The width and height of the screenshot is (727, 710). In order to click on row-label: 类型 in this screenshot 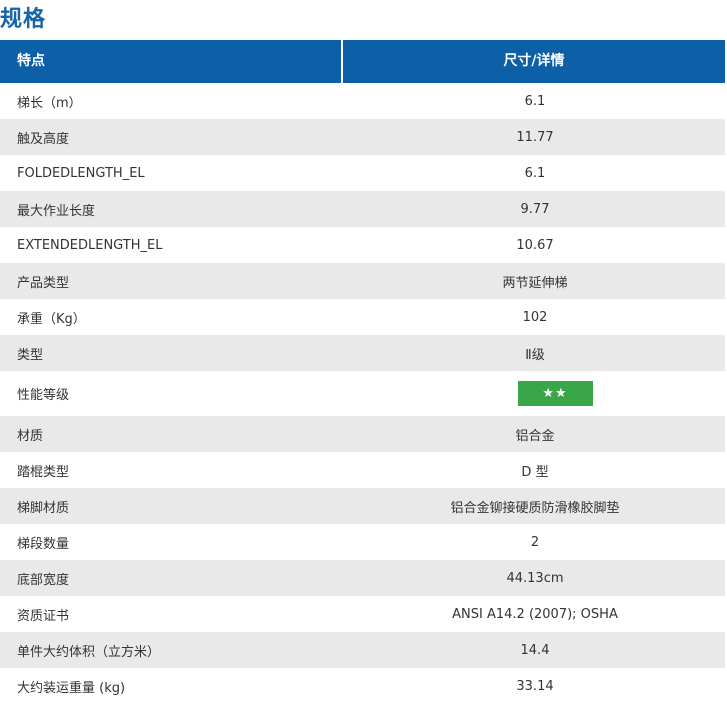, I will do `click(30, 355)`.